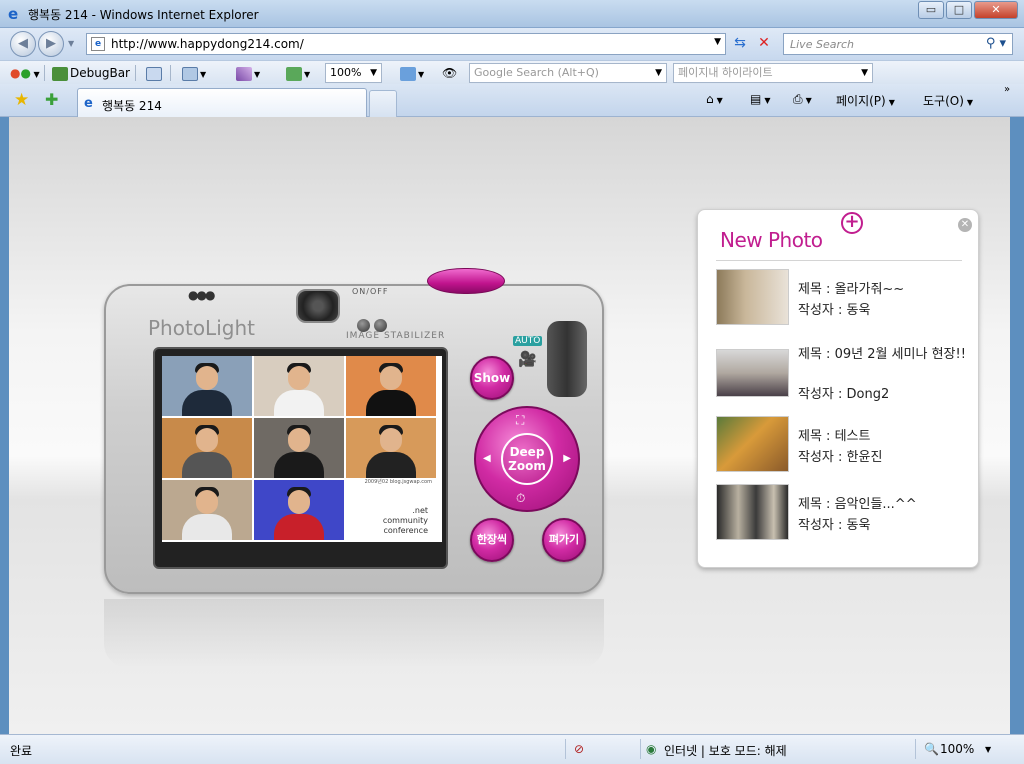 The height and width of the screenshot is (764, 1024). Describe the element at coordinates (353, 73) in the screenshot. I see `zoom-select: 100% ▼` at that location.